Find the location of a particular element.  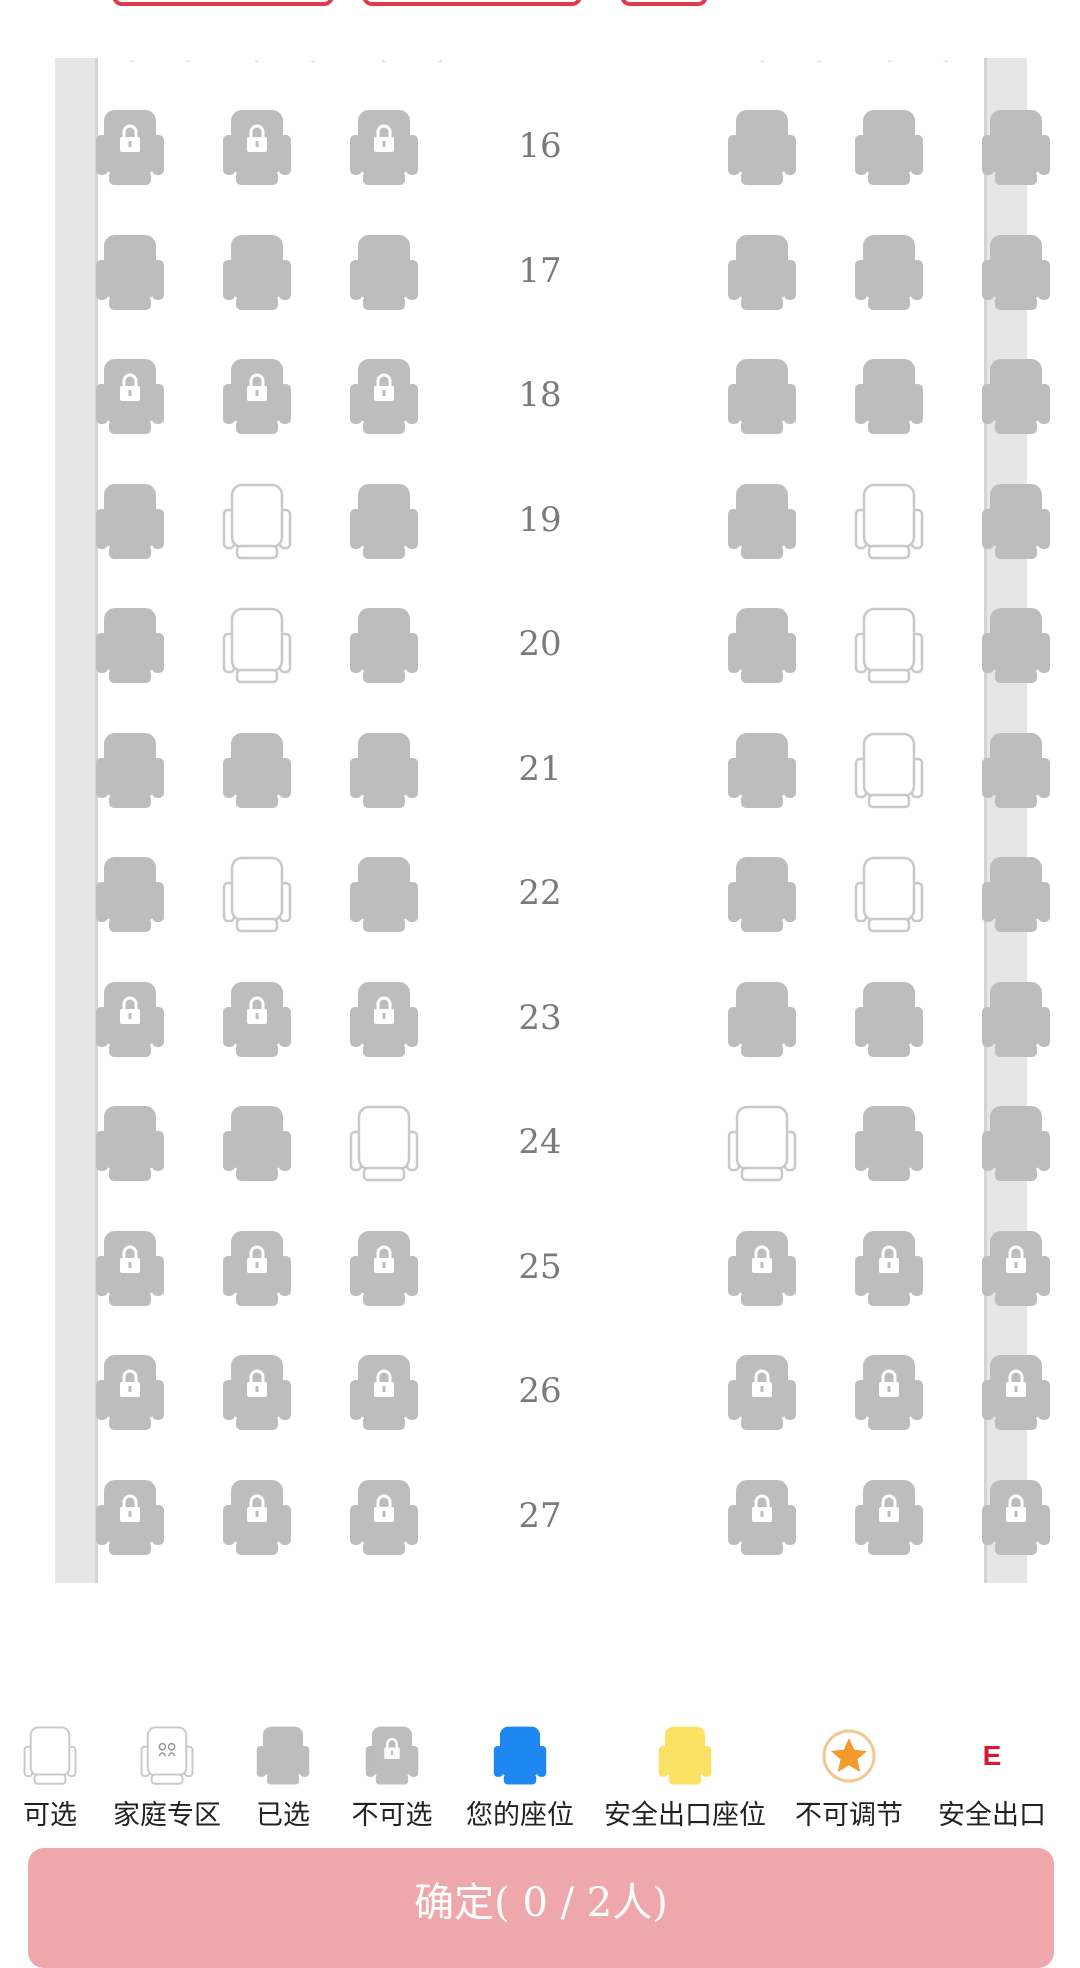

row-number: 27 is located at coordinates (540, 1515).